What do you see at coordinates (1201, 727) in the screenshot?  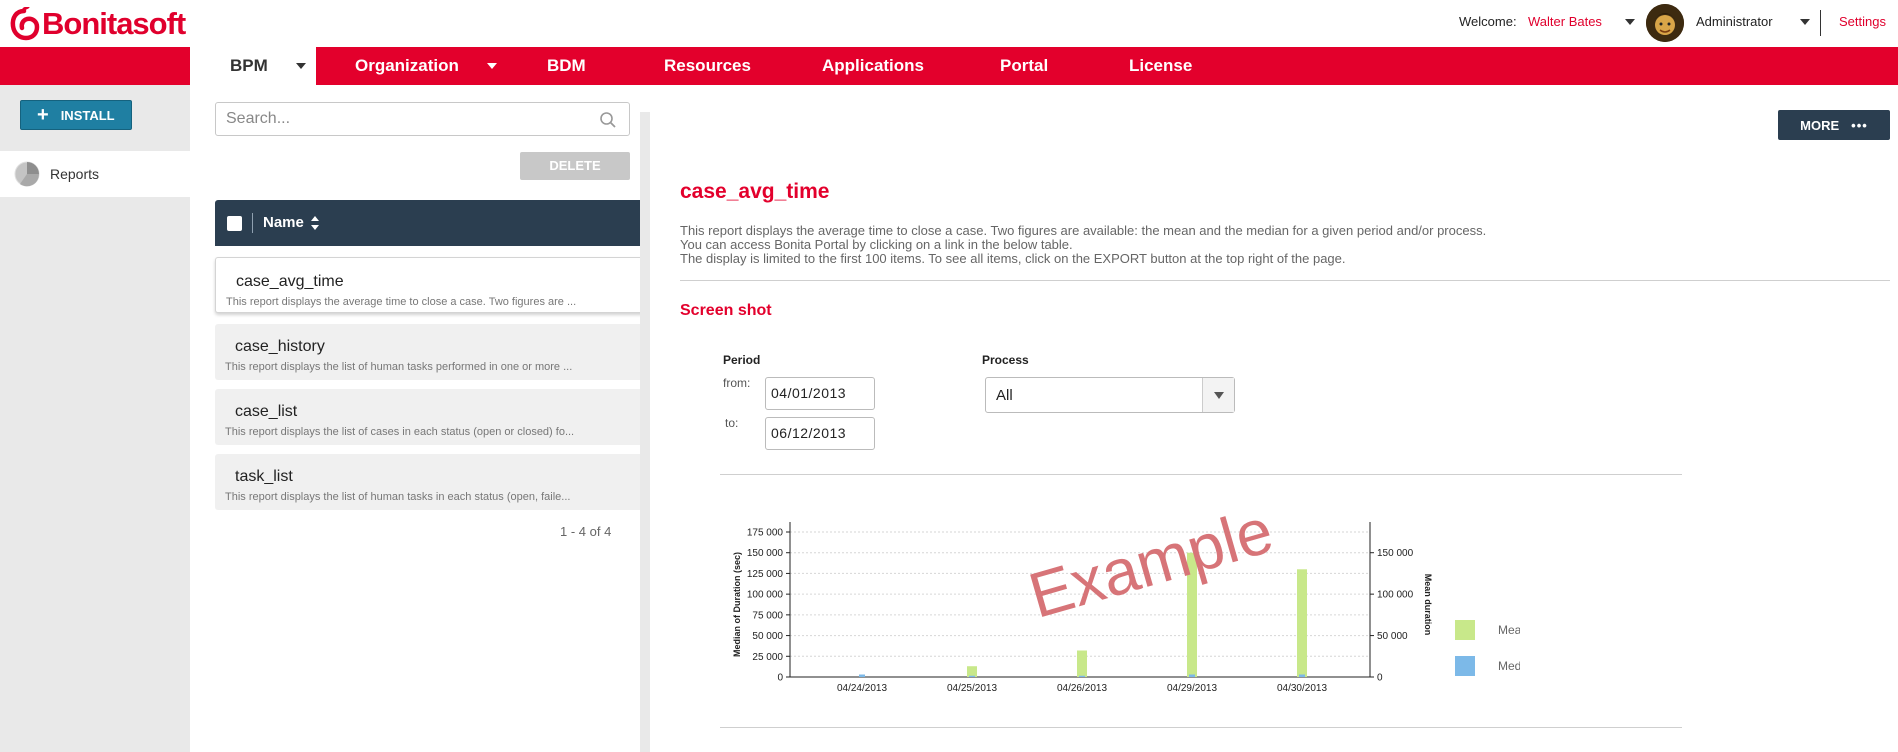 I see `chart-bottom-divider` at bounding box center [1201, 727].